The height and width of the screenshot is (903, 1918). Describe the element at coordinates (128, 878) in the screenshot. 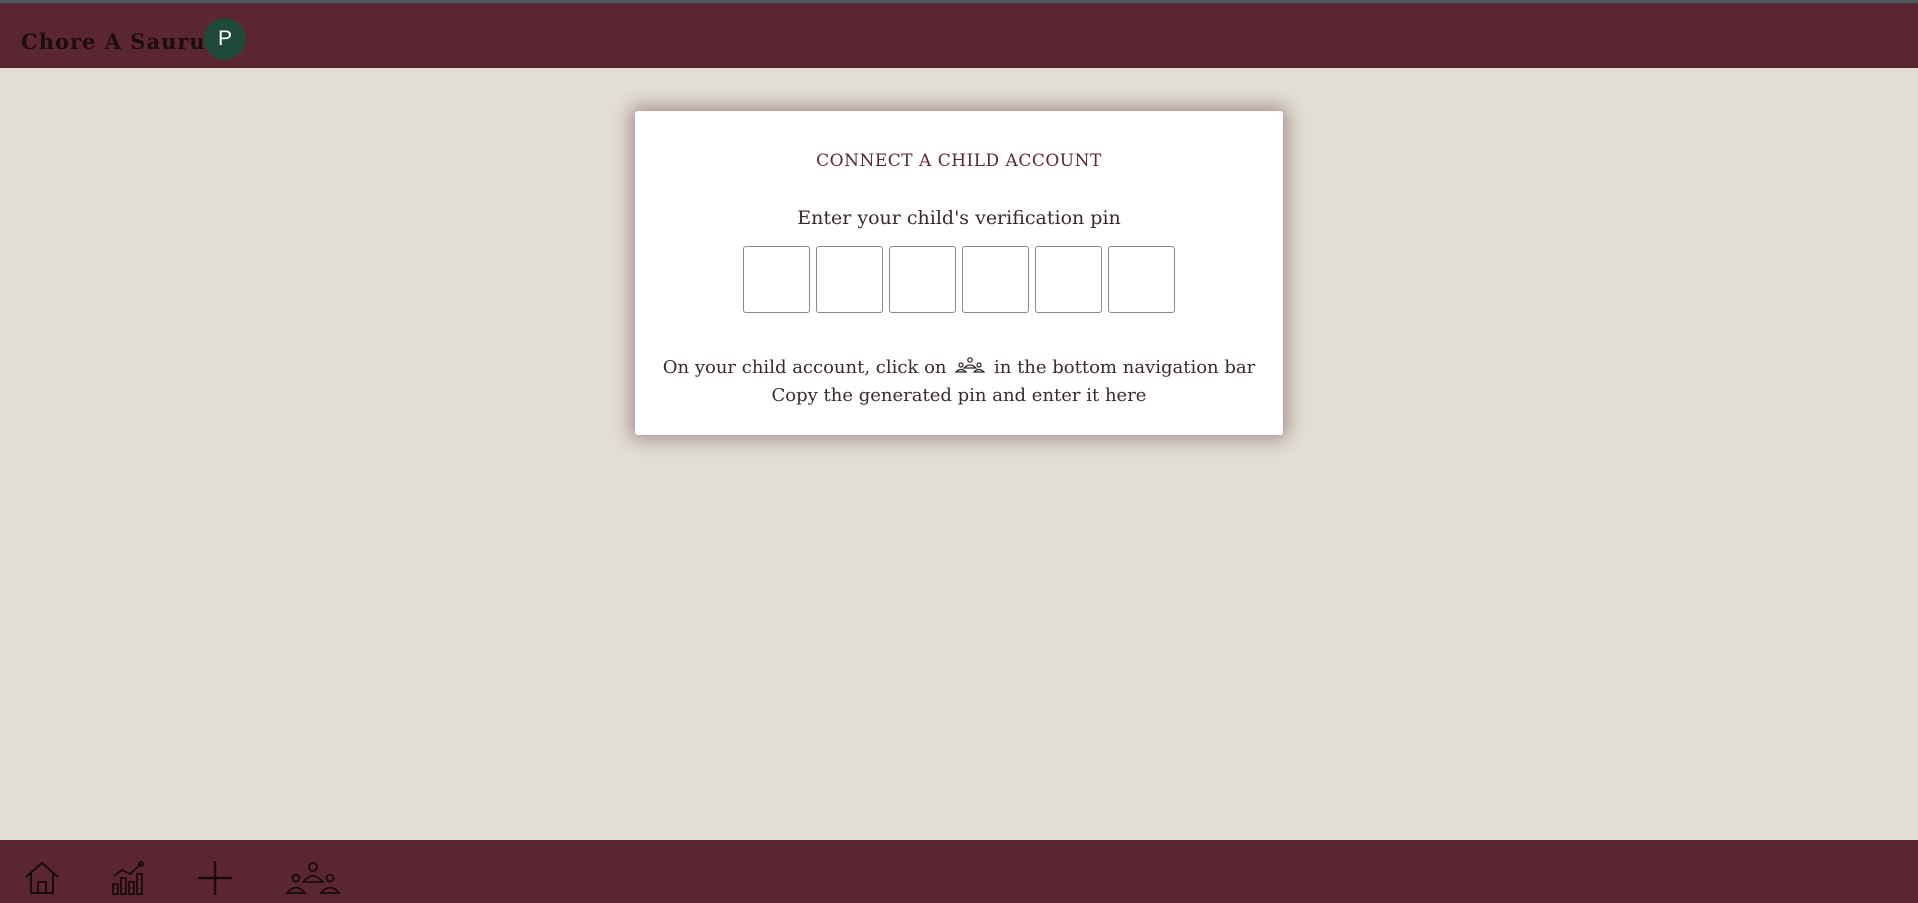

I see `nav-stats-button` at that location.